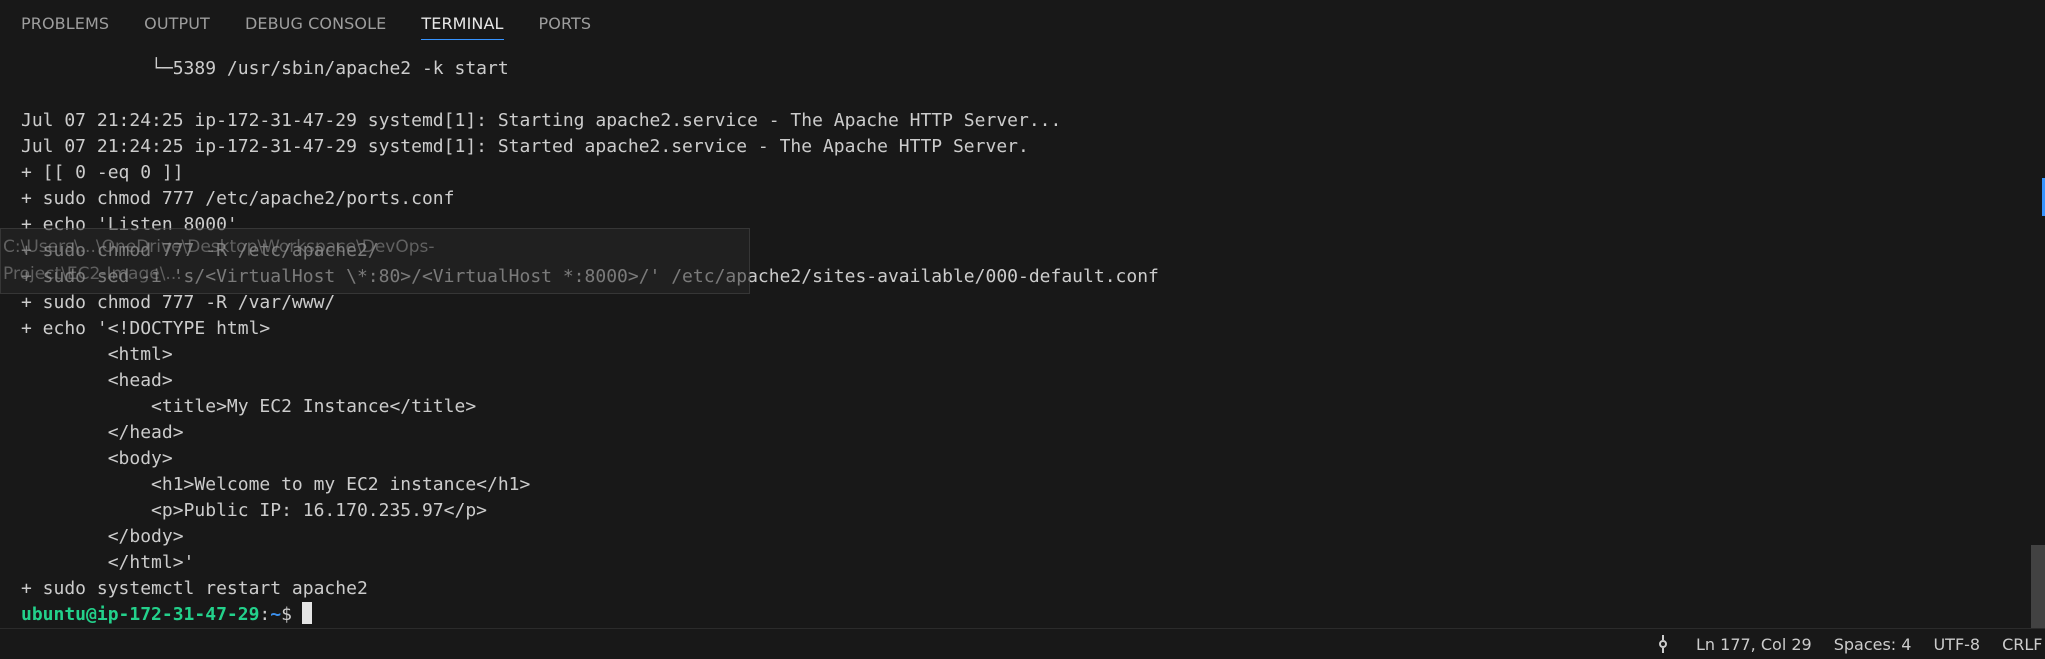 Image resolution: width=2045 pixels, height=659 pixels. What do you see at coordinates (2038, 586) in the screenshot?
I see `terminal-scrollbar-thumb` at bounding box center [2038, 586].